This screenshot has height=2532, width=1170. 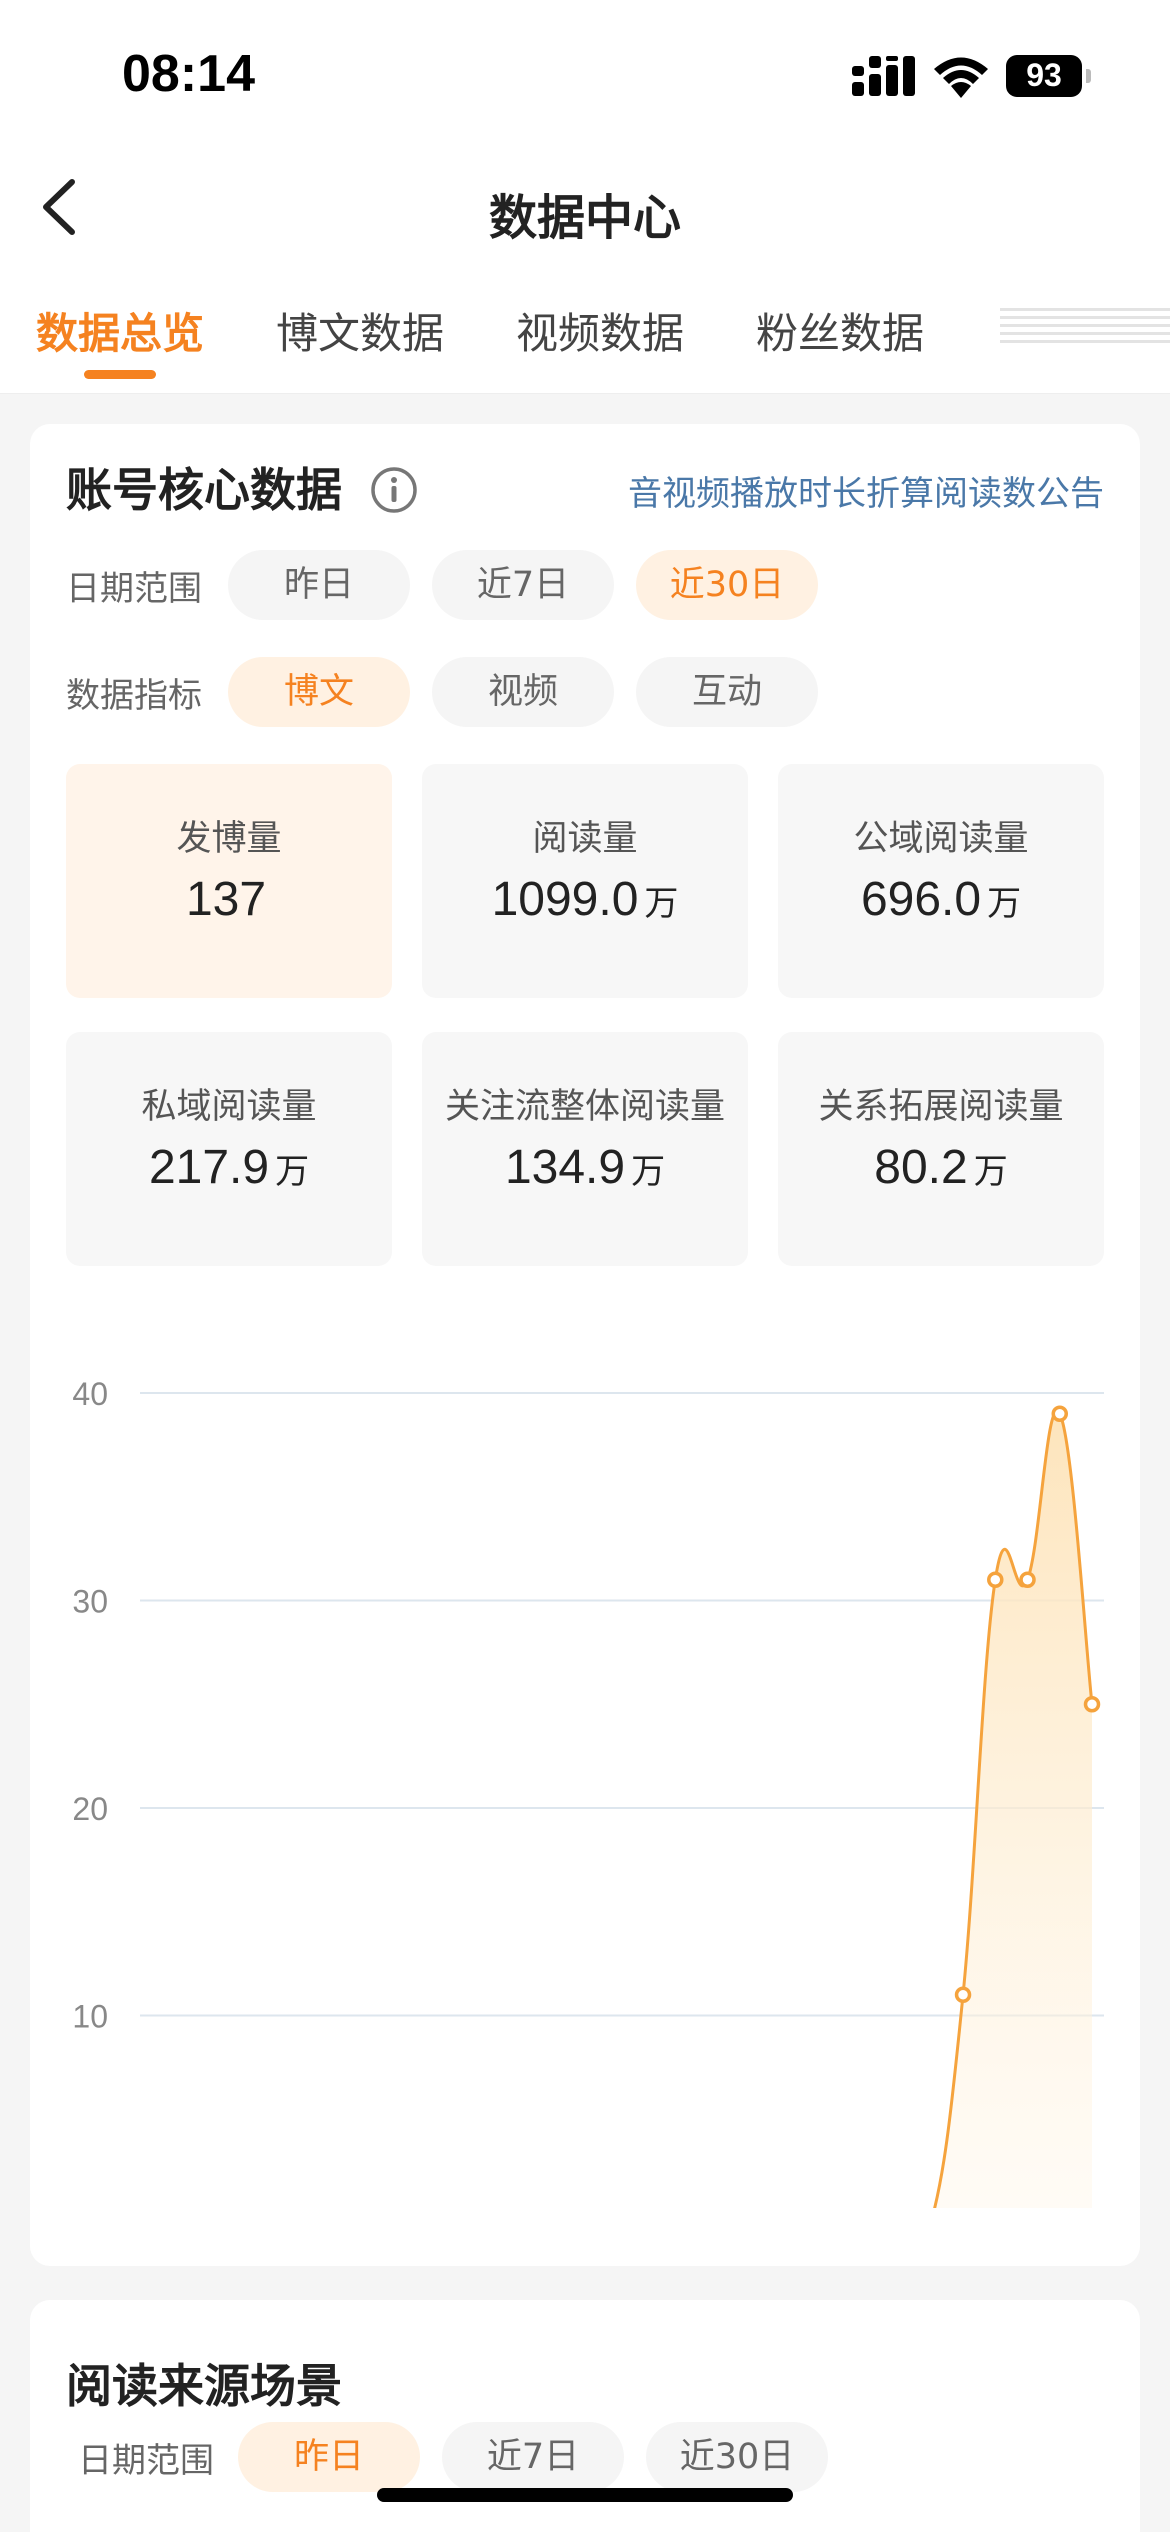 What do you see at coordinates (600, 330) in the screenshot?
I see `tab-video-data: 视频数据` at bounding box center [600, 330].